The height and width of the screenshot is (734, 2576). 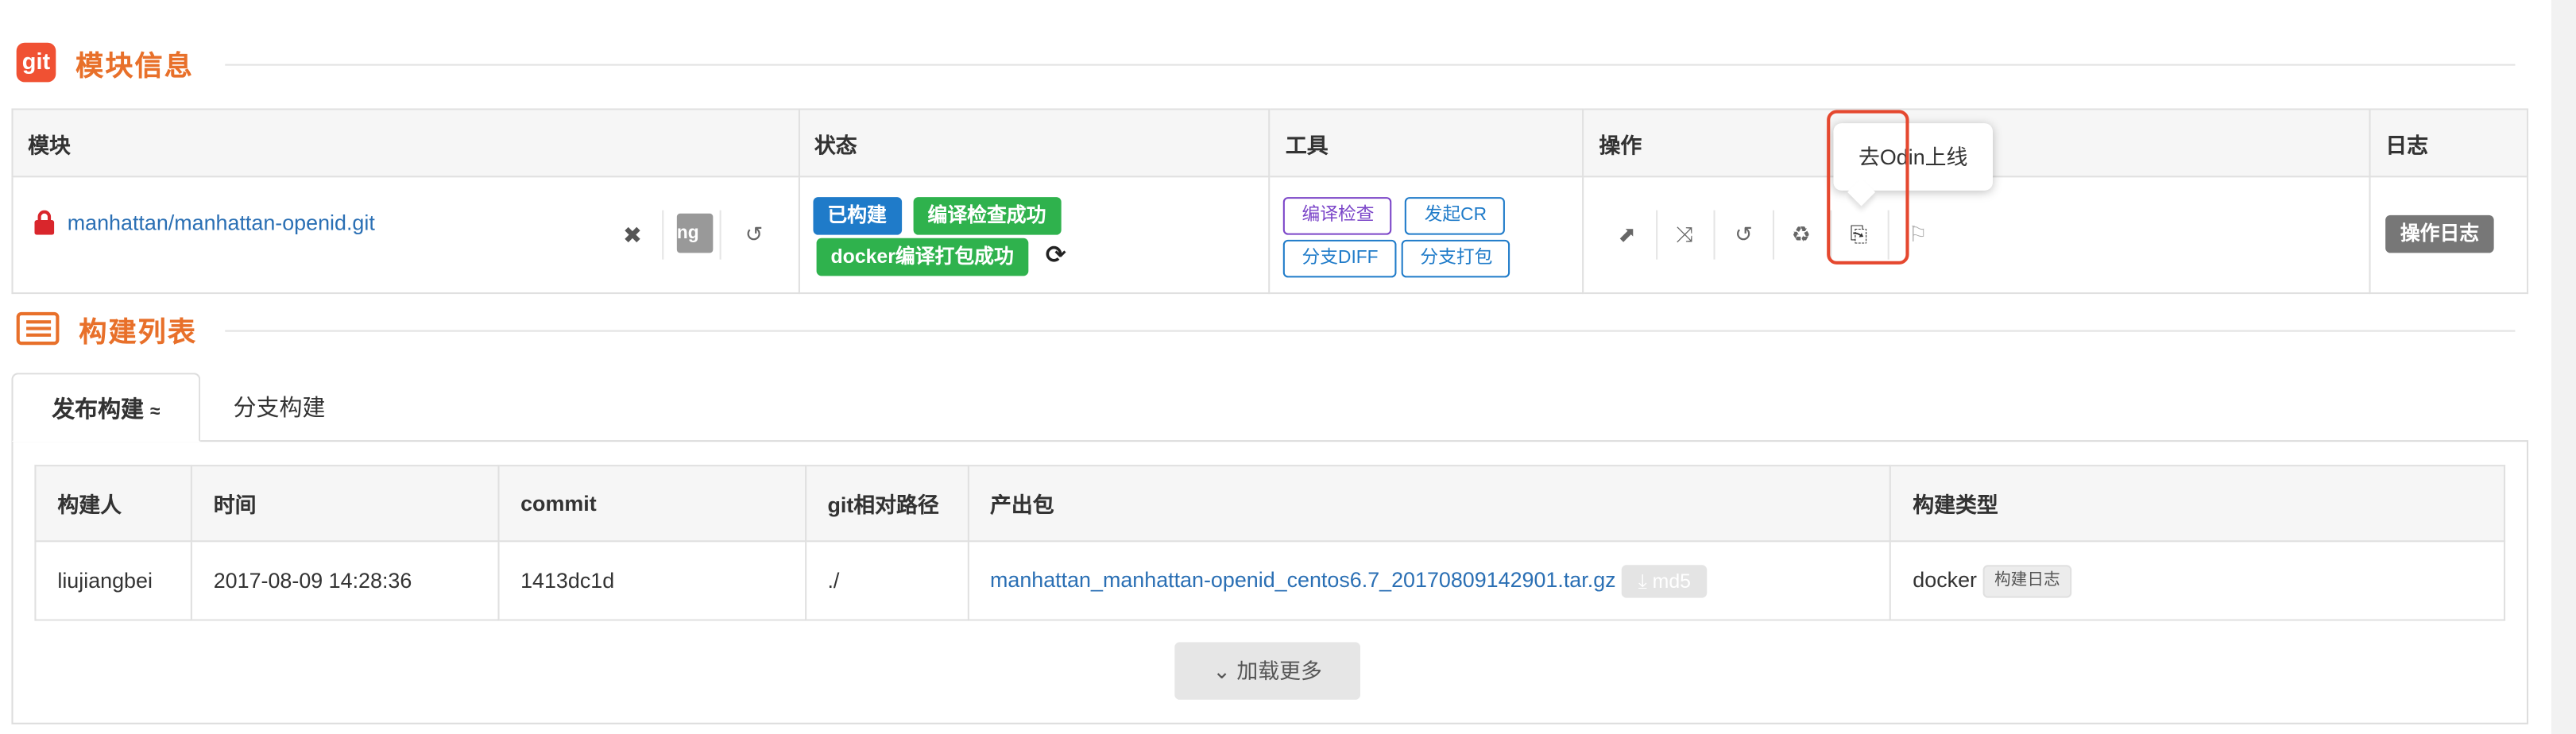 What do you see at coordinates (1279, 671) in the screenshot?
I see `load-more-label: 加载更多` at bounding box center [1279, 671].